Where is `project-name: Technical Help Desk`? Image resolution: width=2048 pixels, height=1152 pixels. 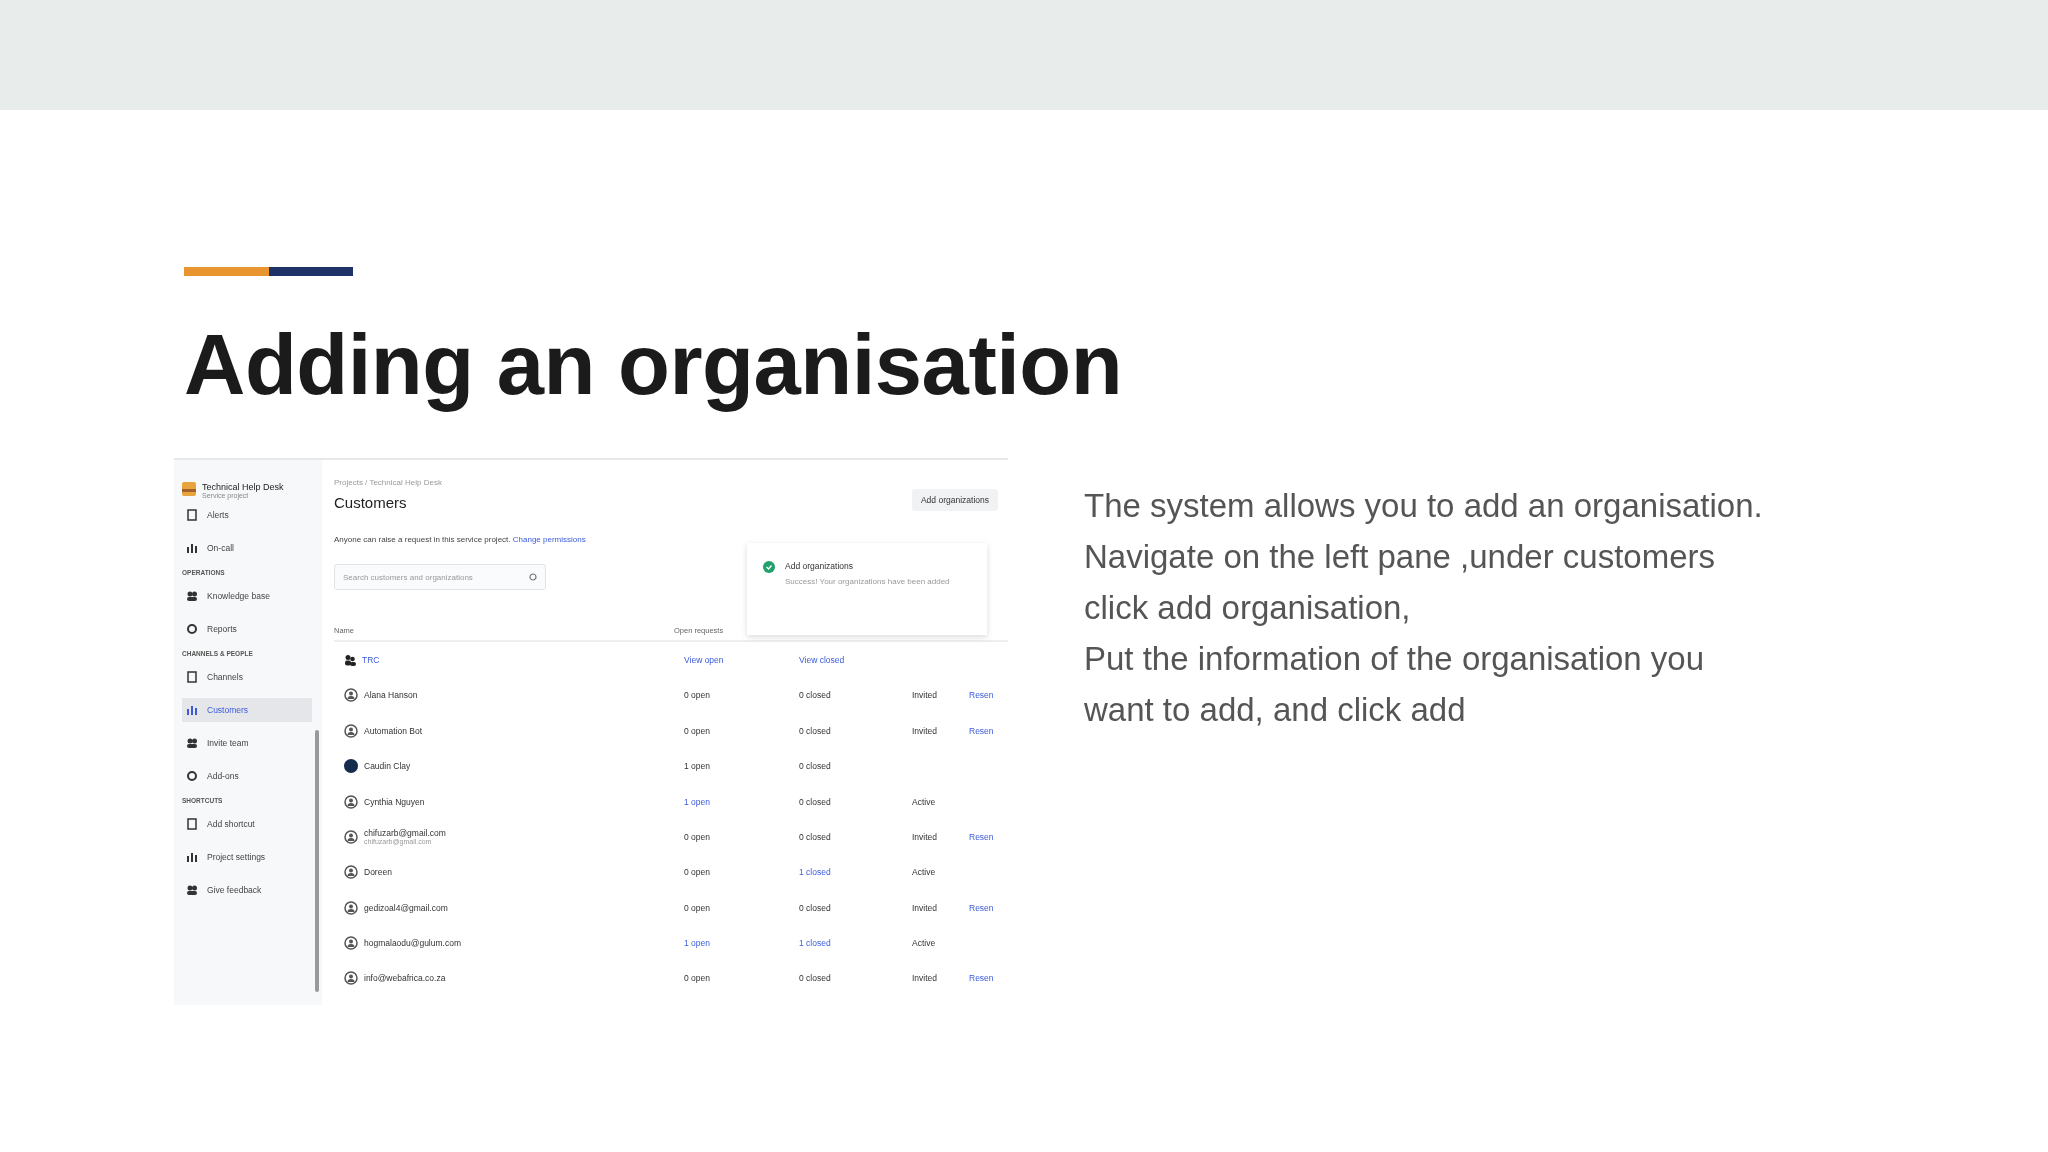
project-name: Technical Help Desk is located at coordinates (243, 487).